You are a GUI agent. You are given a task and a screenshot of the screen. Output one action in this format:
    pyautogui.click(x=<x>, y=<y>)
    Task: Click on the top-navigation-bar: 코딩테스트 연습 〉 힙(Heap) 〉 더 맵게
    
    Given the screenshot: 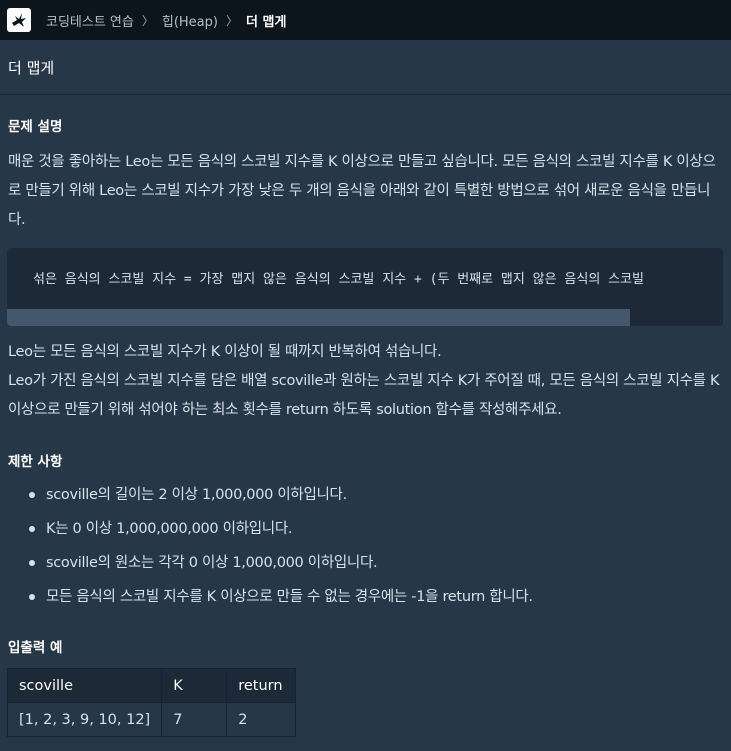 What is the action you would take?
    pyautogui.click(x=365, y=20)
    